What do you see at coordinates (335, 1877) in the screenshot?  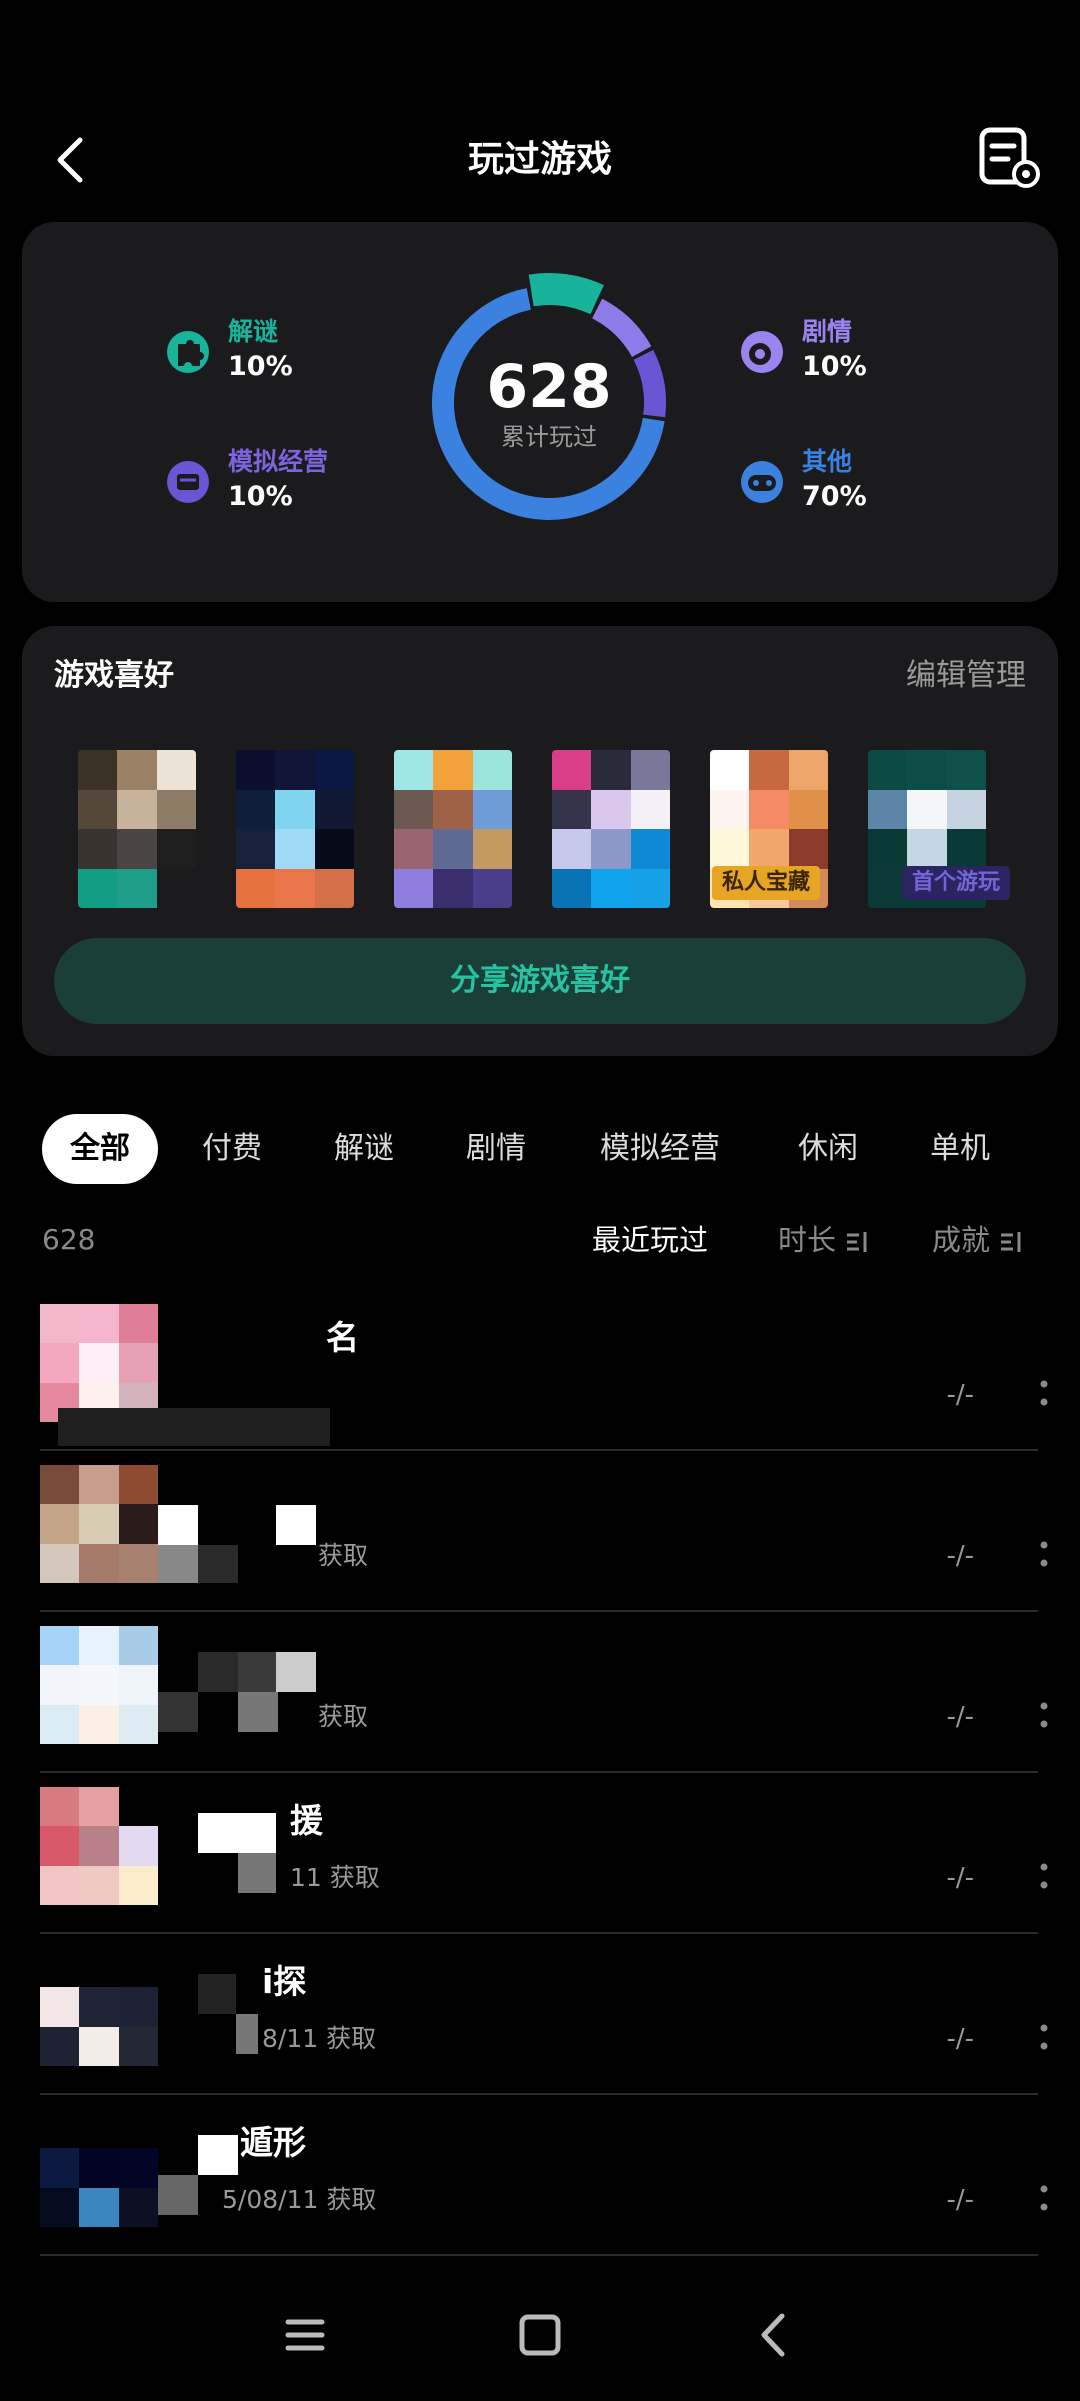 I see `game-date: 11 获取` at bounding box center [335, 1877].